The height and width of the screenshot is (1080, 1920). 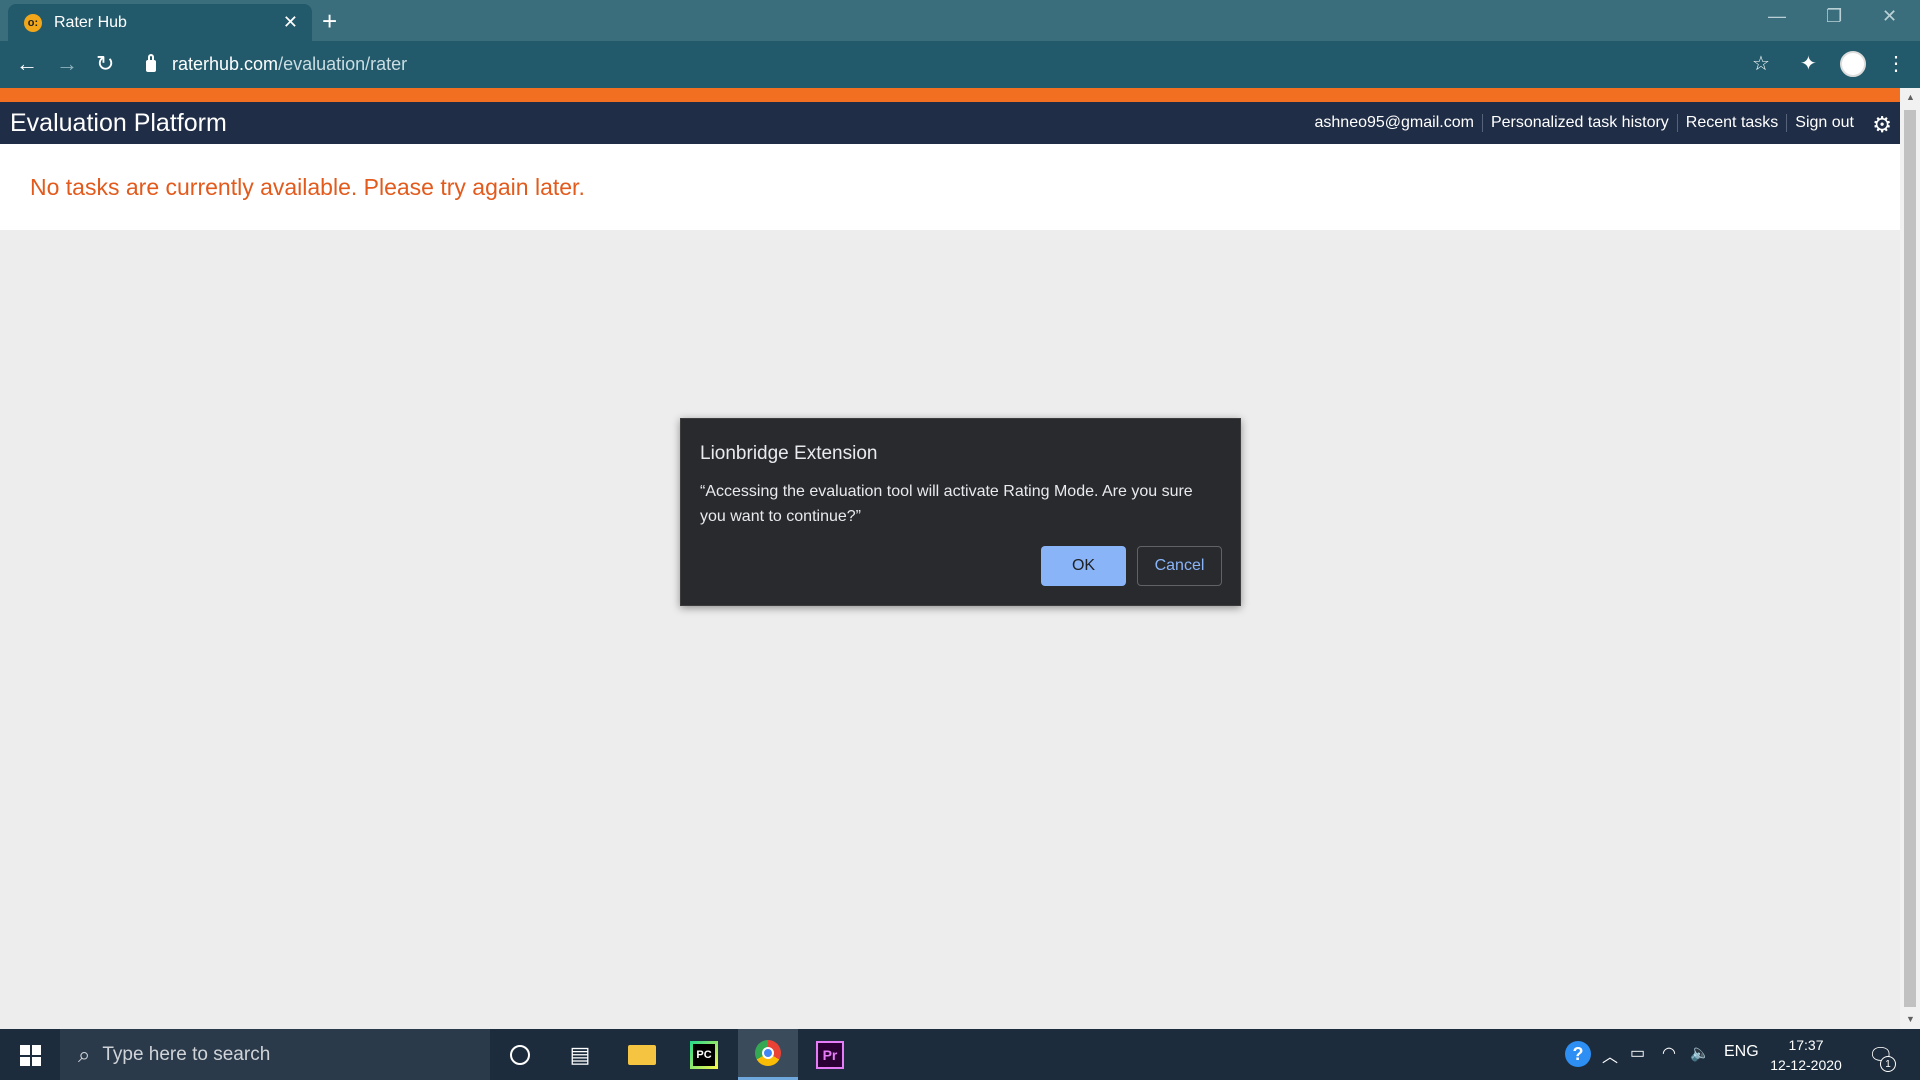 I want to click on premiere-icon: Pr, so click(x=830, y=1054).